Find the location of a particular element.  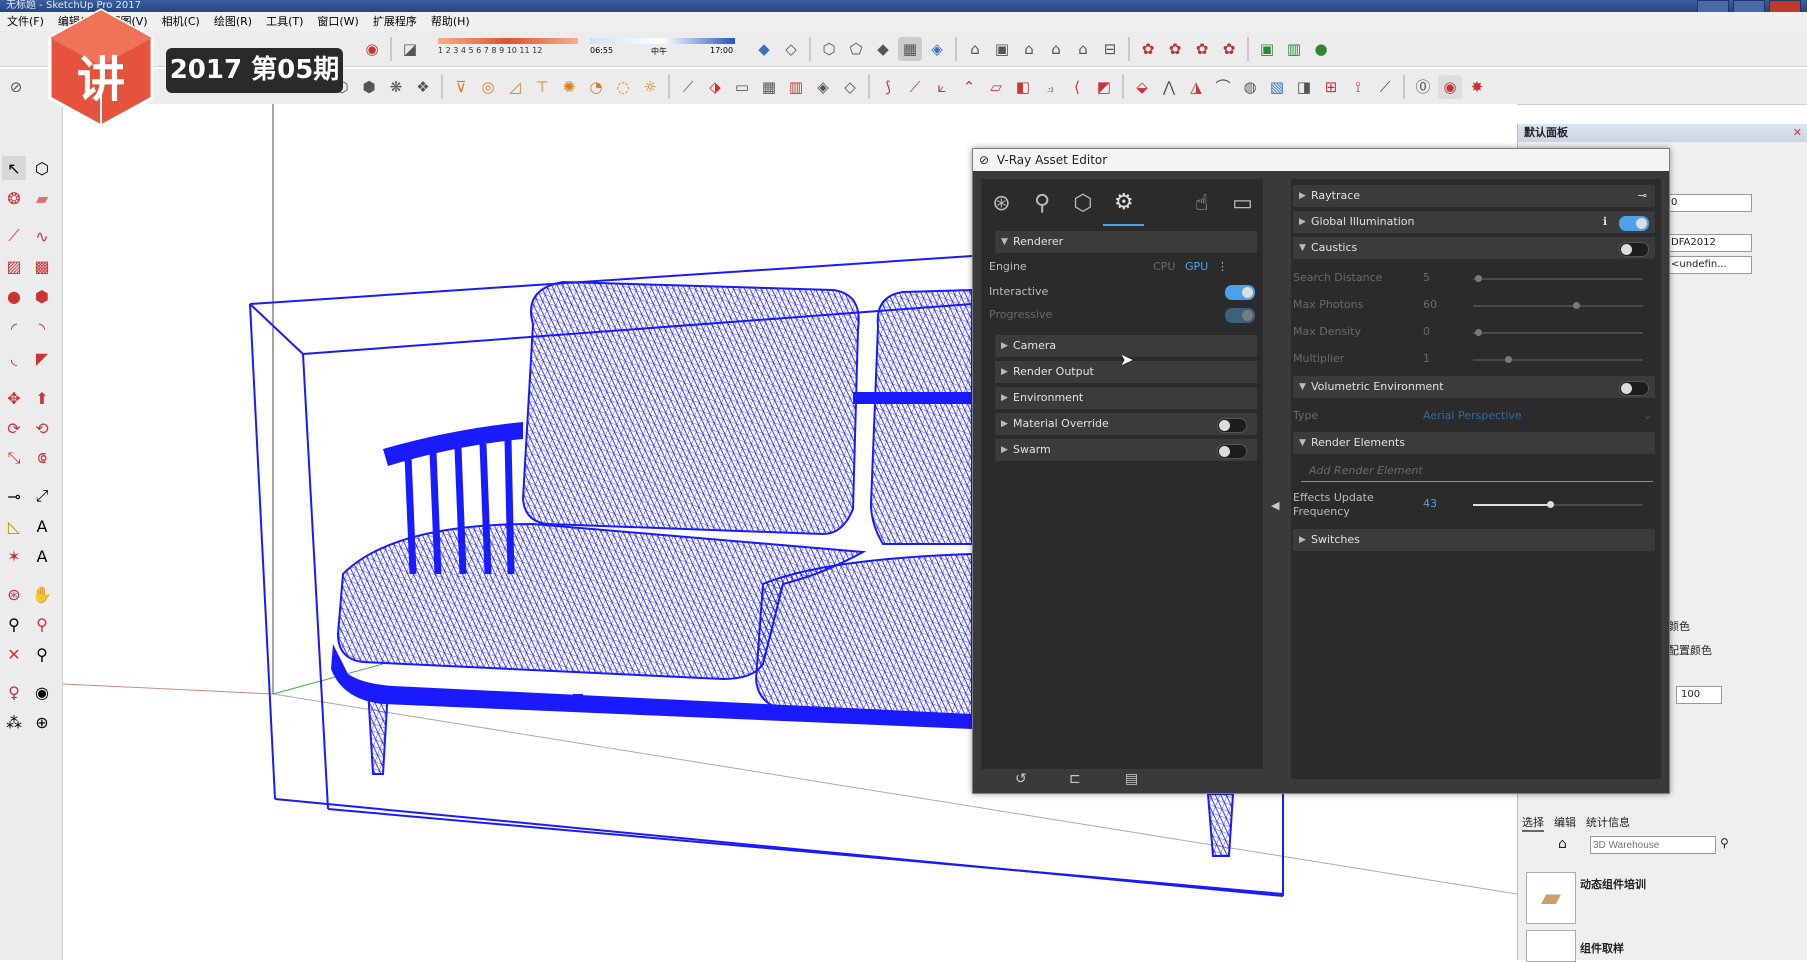

section-global-illumination: ▶ Global Illumination ℹ is located at coordinates (1474, 222).